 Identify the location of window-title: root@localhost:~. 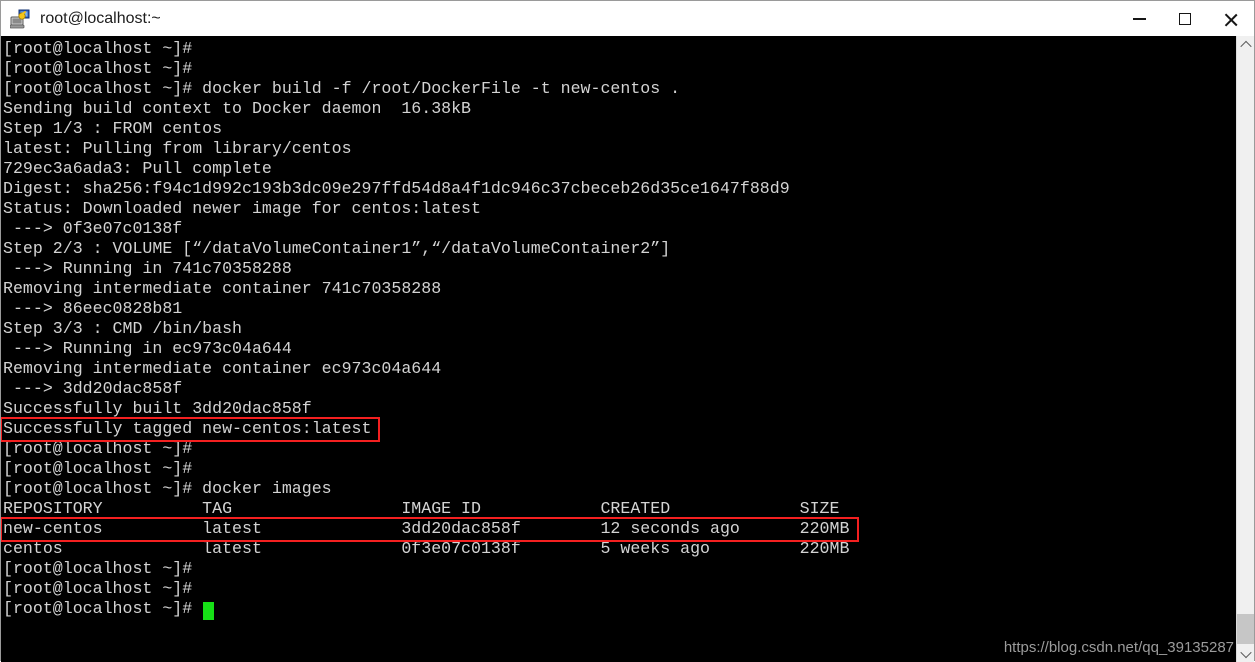
(100, 18).